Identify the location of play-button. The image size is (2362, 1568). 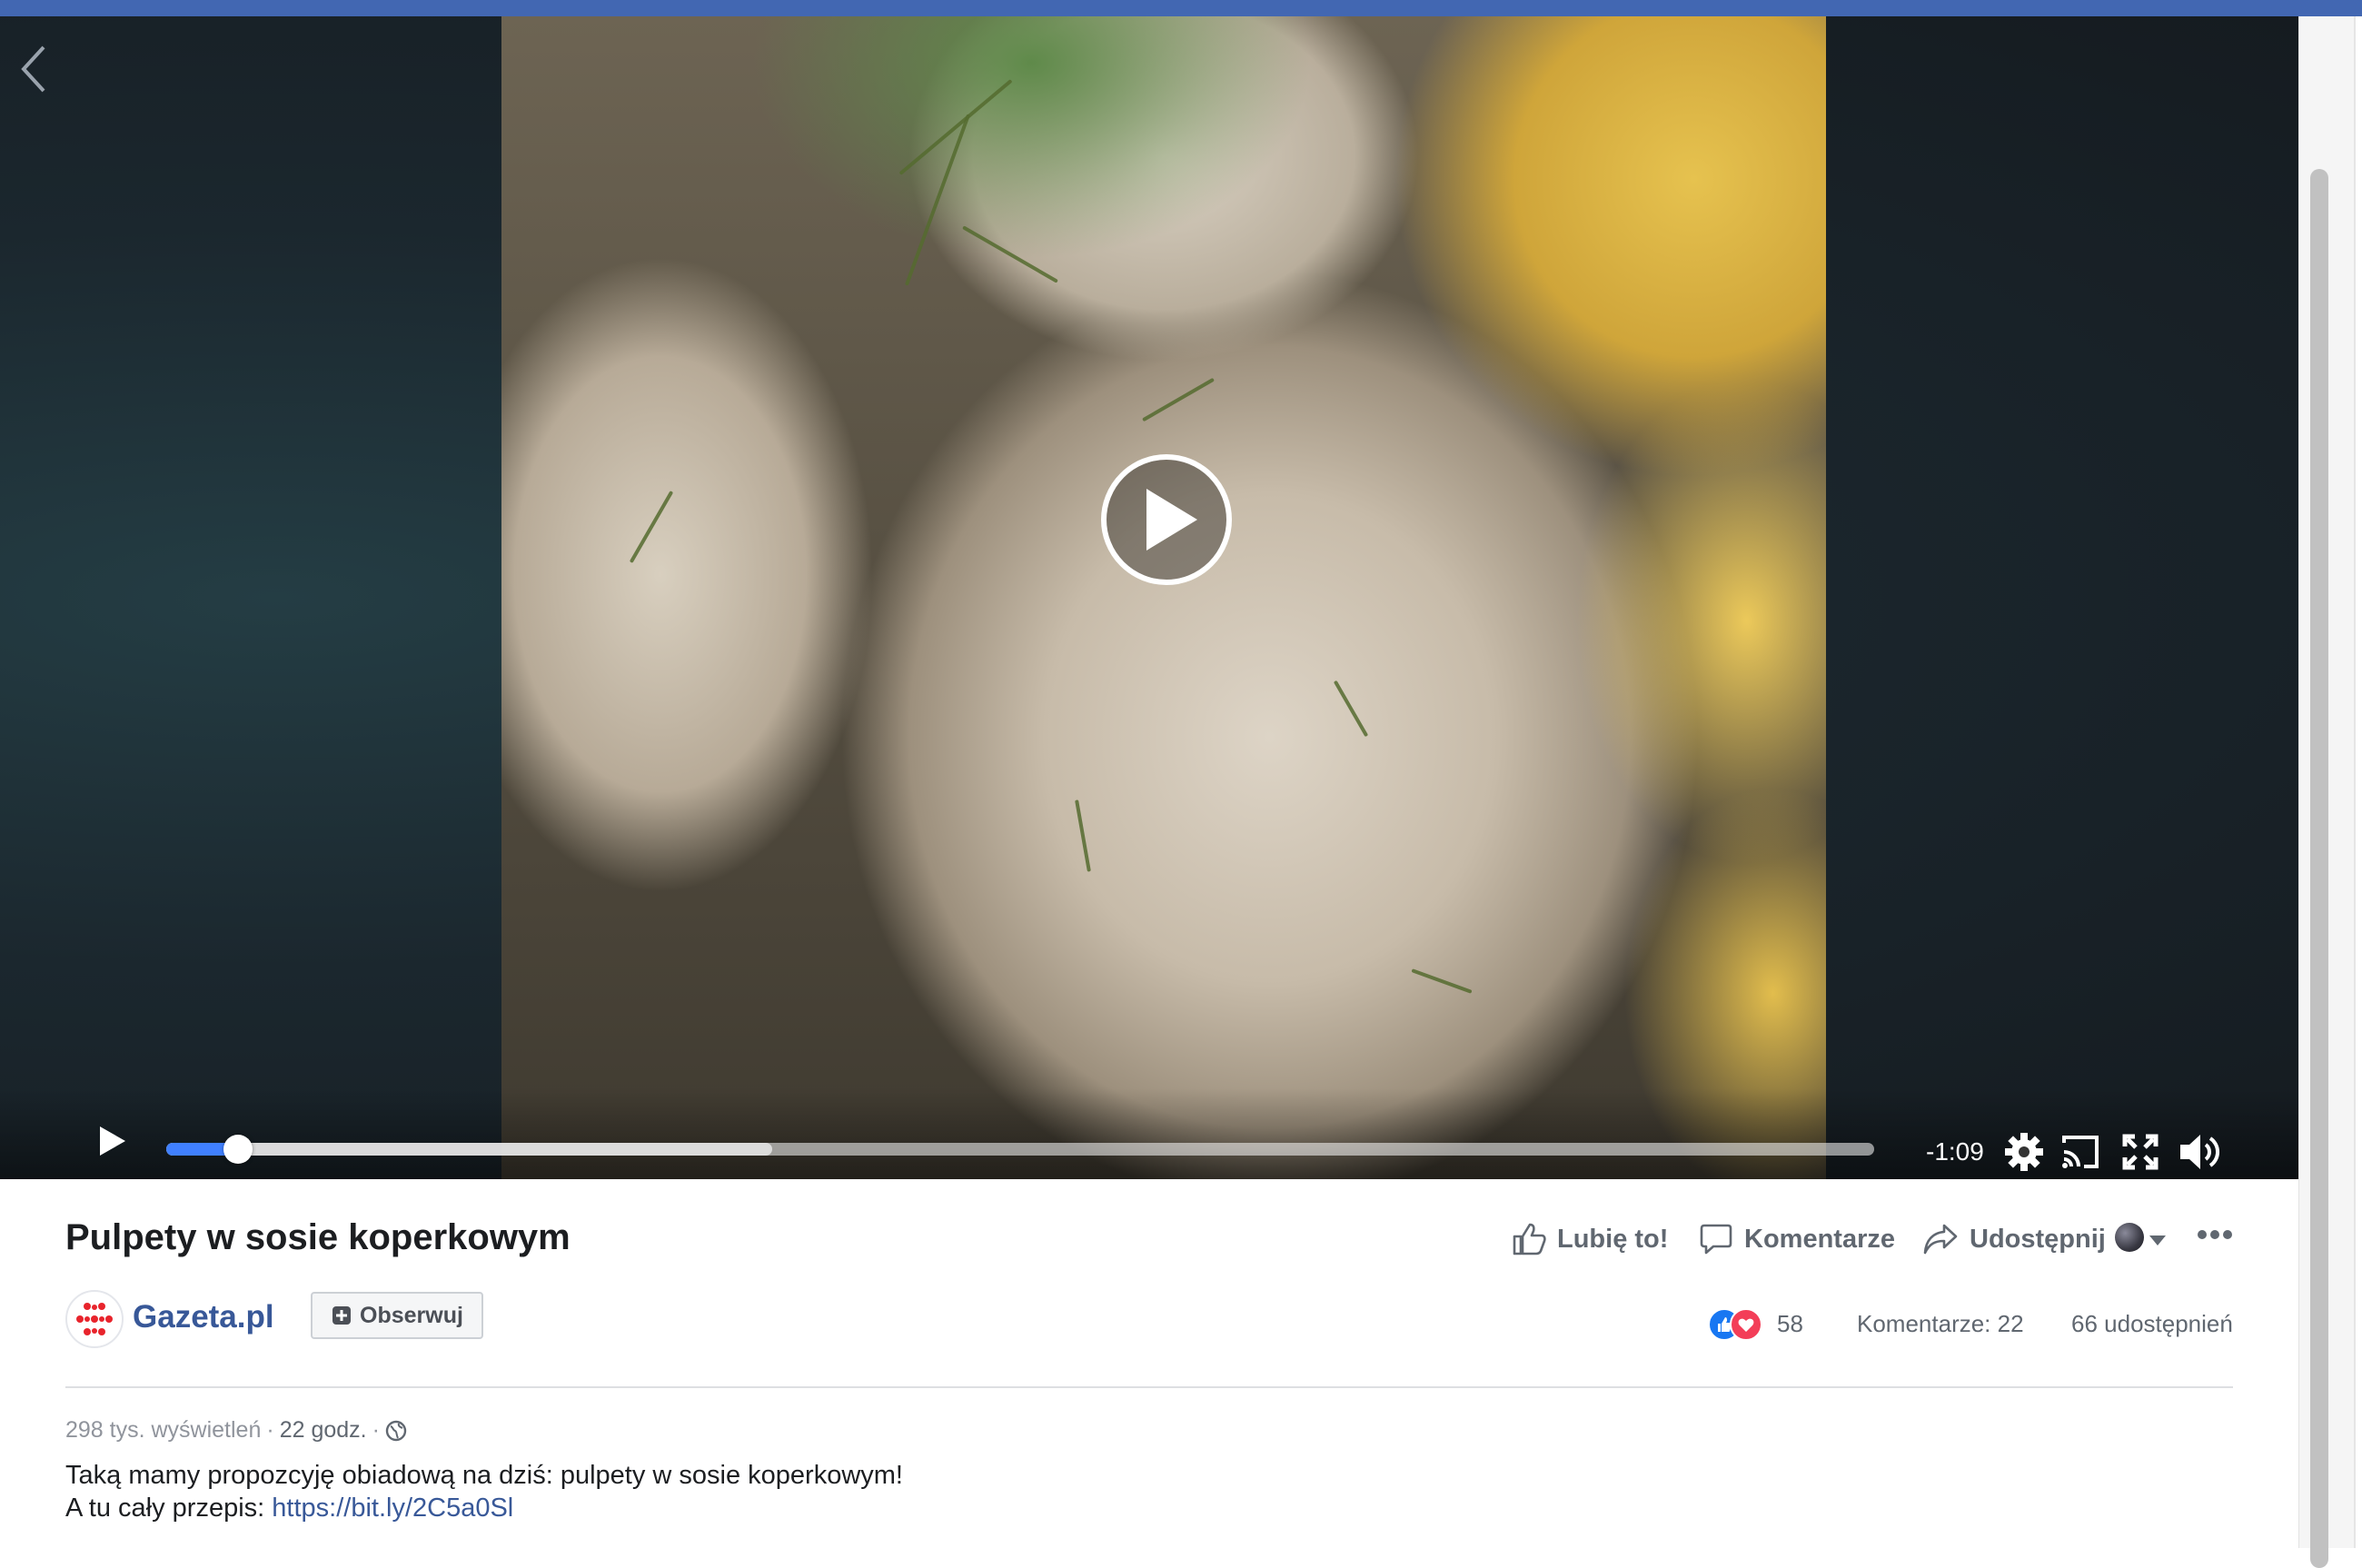
(116, 1145).